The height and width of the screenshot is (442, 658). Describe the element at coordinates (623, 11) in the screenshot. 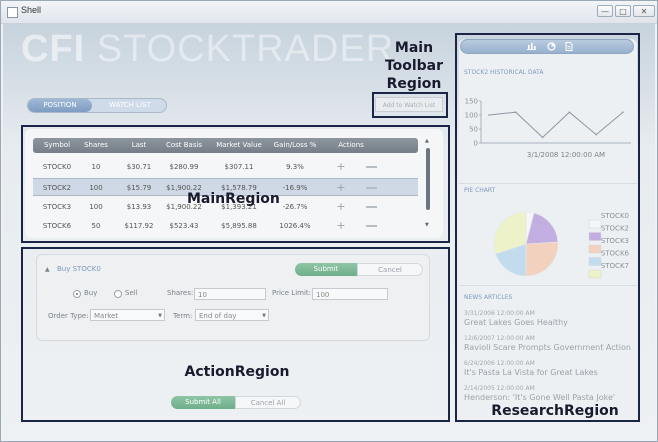

I see `maximize-button: □` at that location.